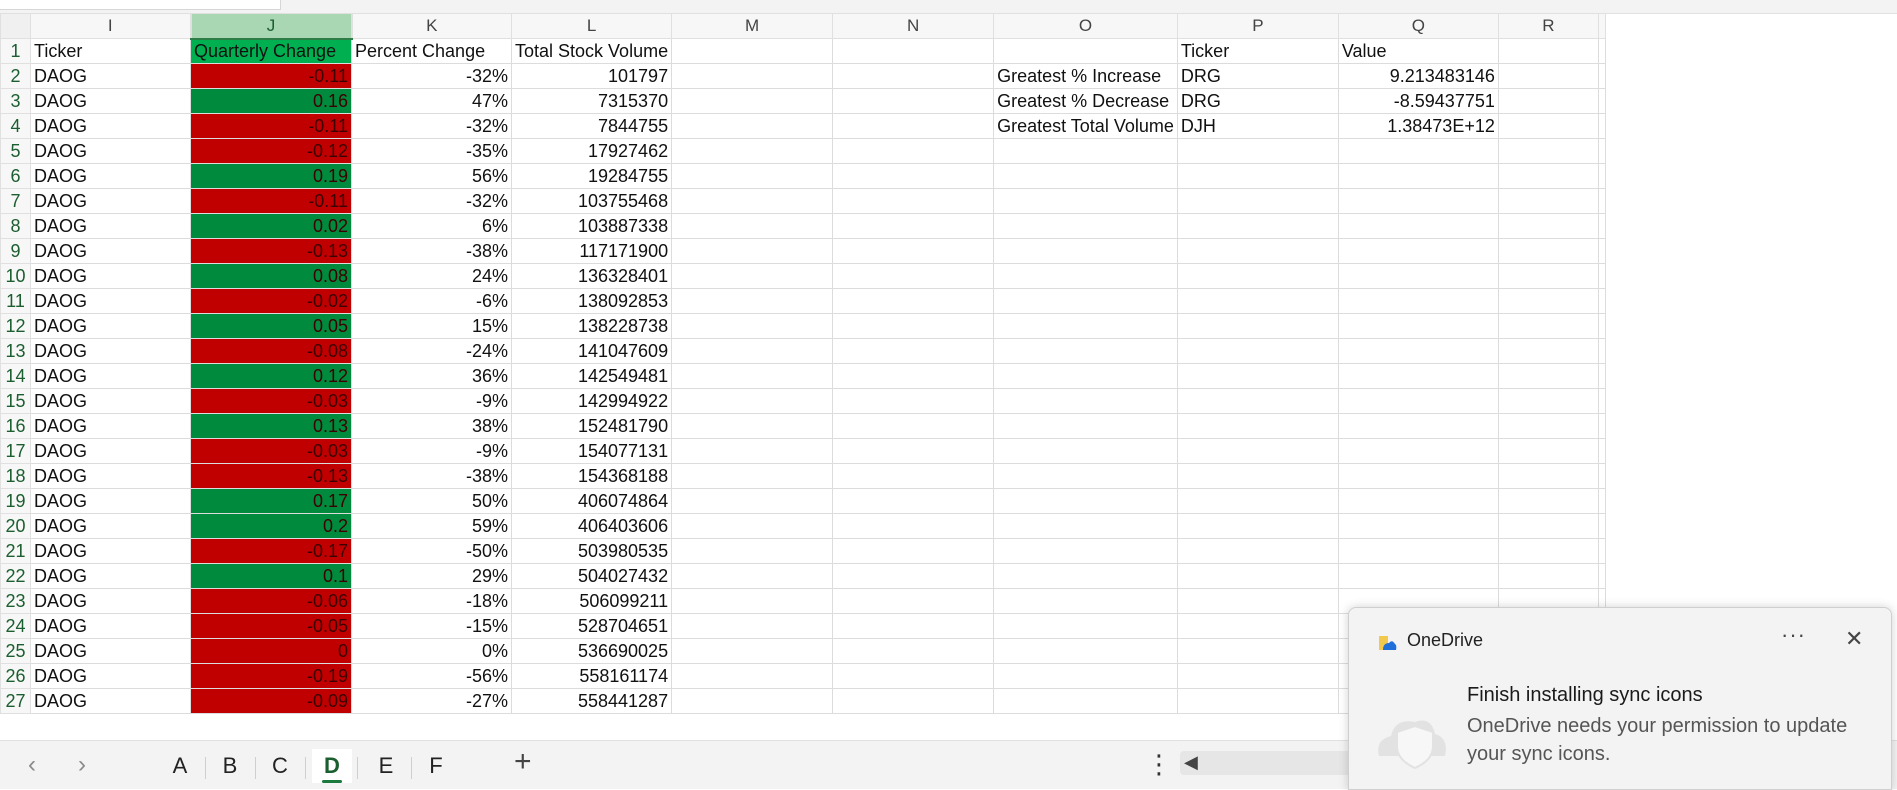 Image resolution: width=1897 pixels, height=790 pixels. What do you see at coordinates (431, 501) in the screenshot?
I see `percent-change-cell: 50%` at bounding box center [431, 501].